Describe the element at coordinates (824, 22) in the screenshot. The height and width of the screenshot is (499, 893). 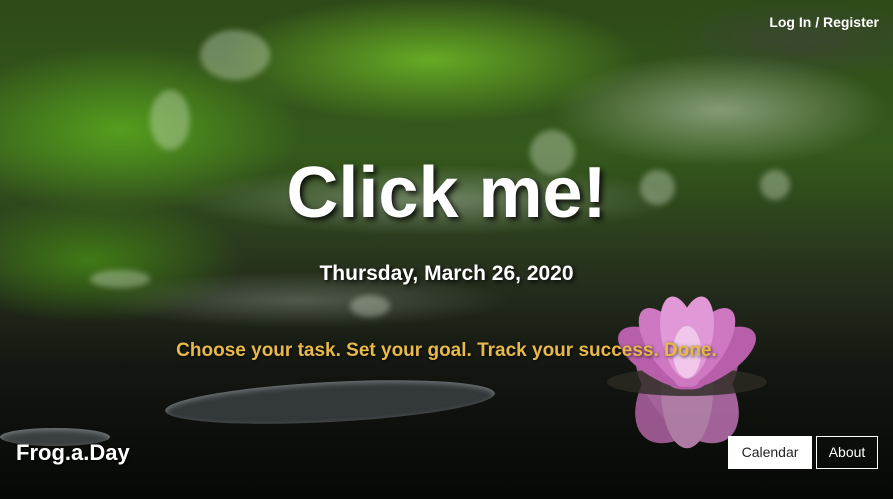
I see `login-register-link: Log In / Register` at that location.